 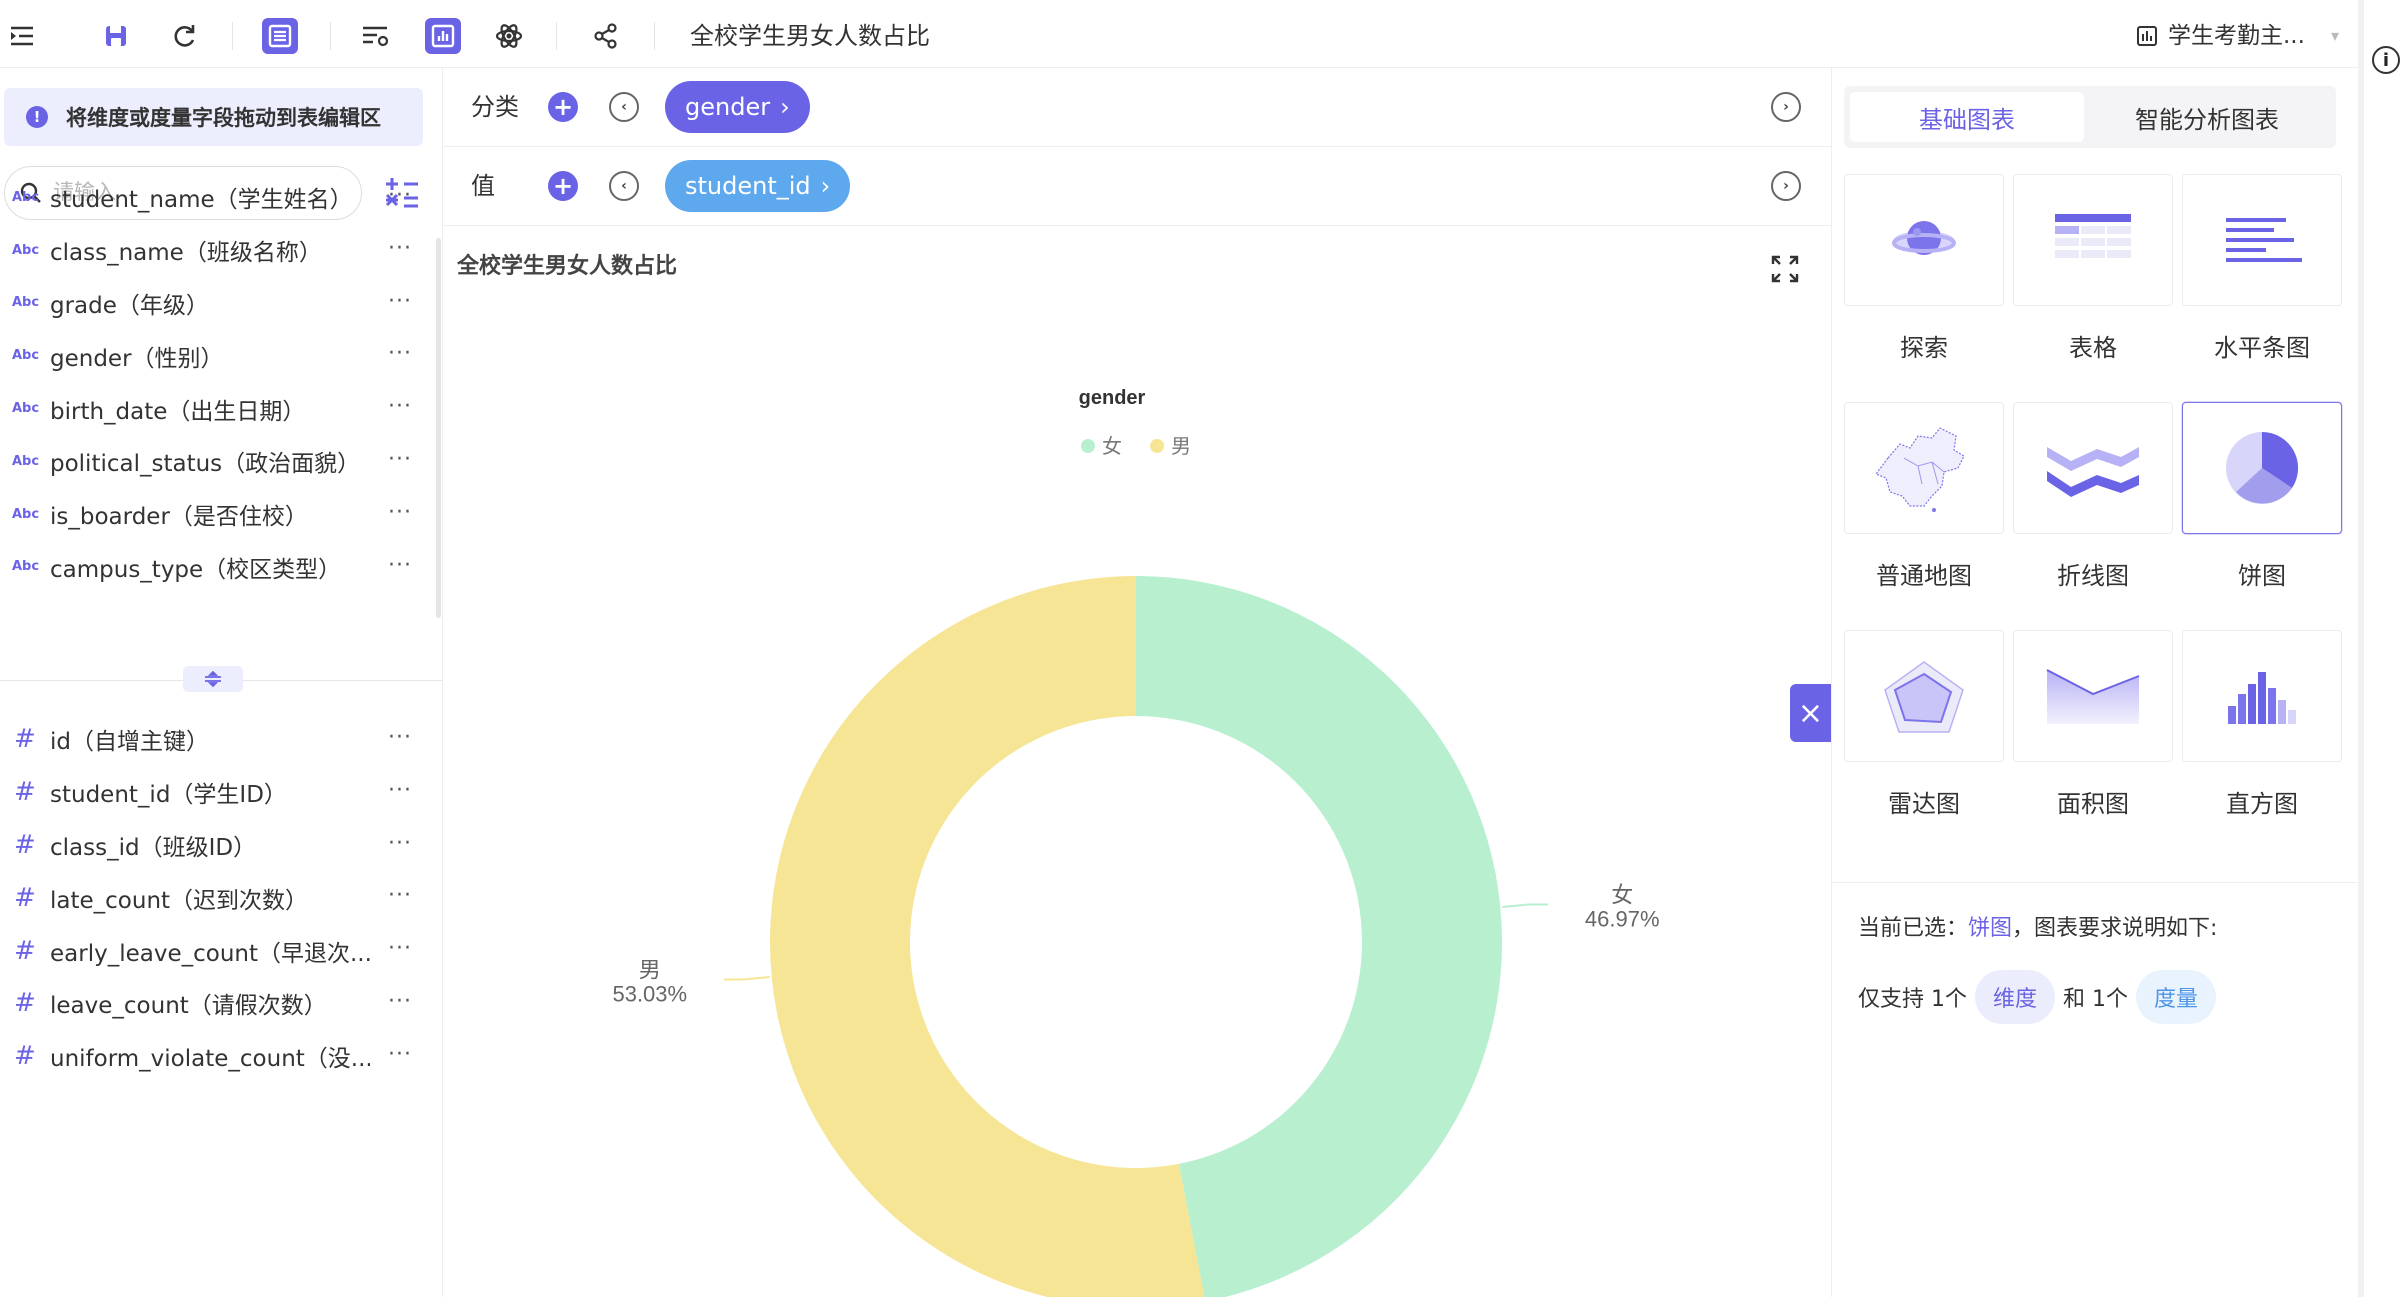 I want to click on slice-percent-label: 46.97%, so click(x=1622, y=919).